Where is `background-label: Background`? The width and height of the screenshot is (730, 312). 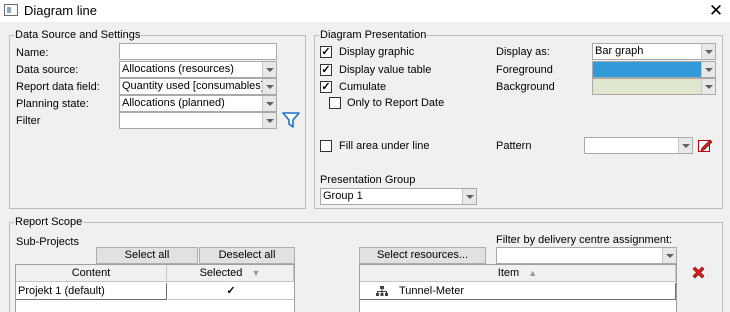
background-label: Background is located at coordinates (525, 87).